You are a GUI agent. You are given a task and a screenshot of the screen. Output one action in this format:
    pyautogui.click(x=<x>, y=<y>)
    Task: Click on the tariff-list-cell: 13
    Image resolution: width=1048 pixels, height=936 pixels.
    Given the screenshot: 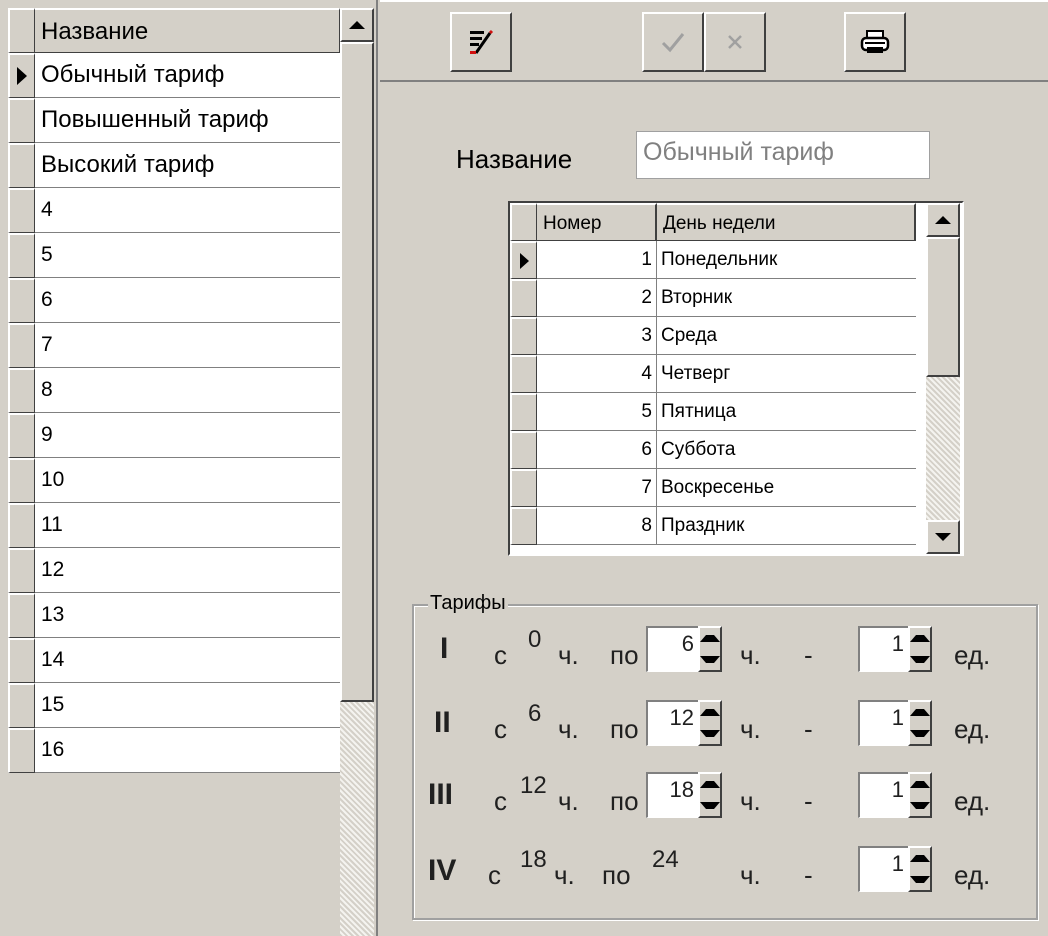 What is the action you would take?
    pyautogui.click(x=187, y=615)
    